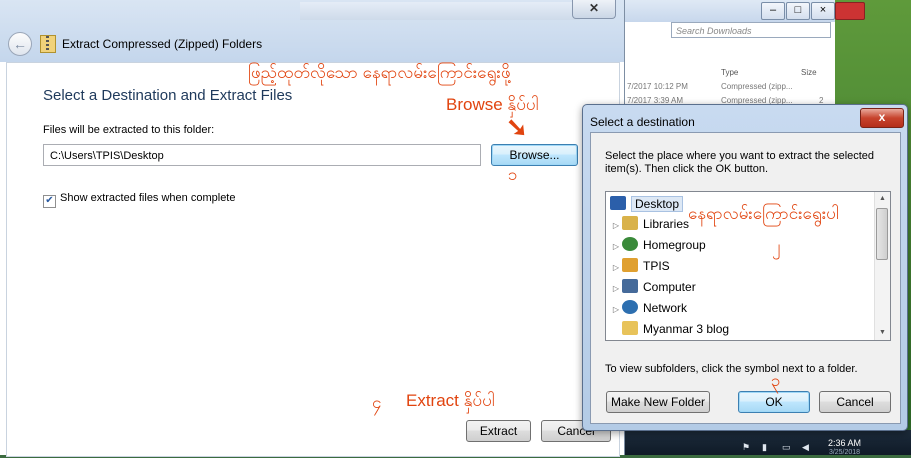 Image resolution: width=911 pixels, height=458 pixels. What do you see at coordinates (379, 72) in the screenshot?
I see `annotation-choose-location: ဖြည့်ထုတ်လိုသော နေရာလမ်းကြောင်းရွေးဖို့` at bounding box center [379, 72].